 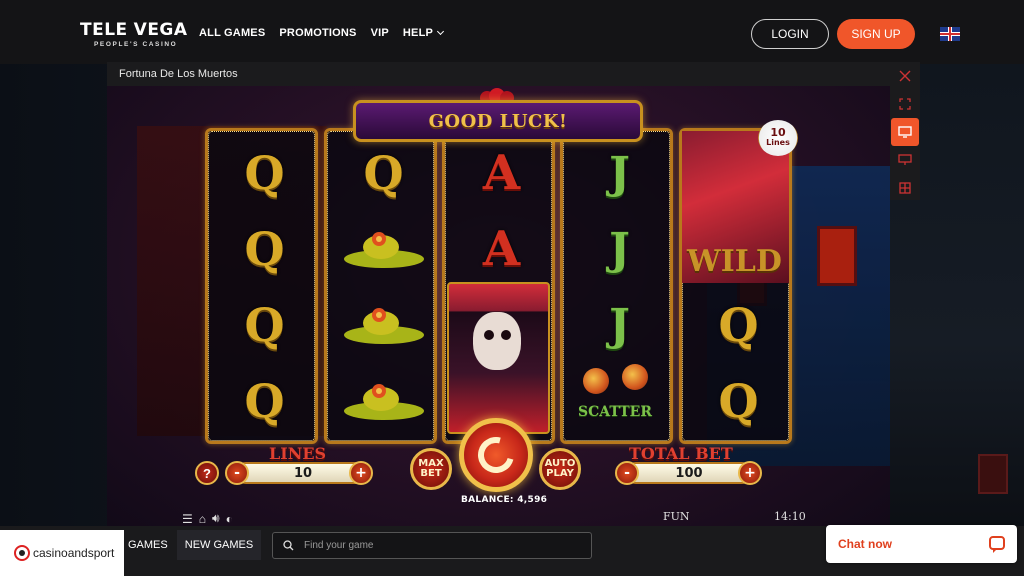 What do you see at coordinates (498, 74) in the screenshot?
I see `game-title-bar: Fortuna De Los Muertos` at bounding box center [498, 74].